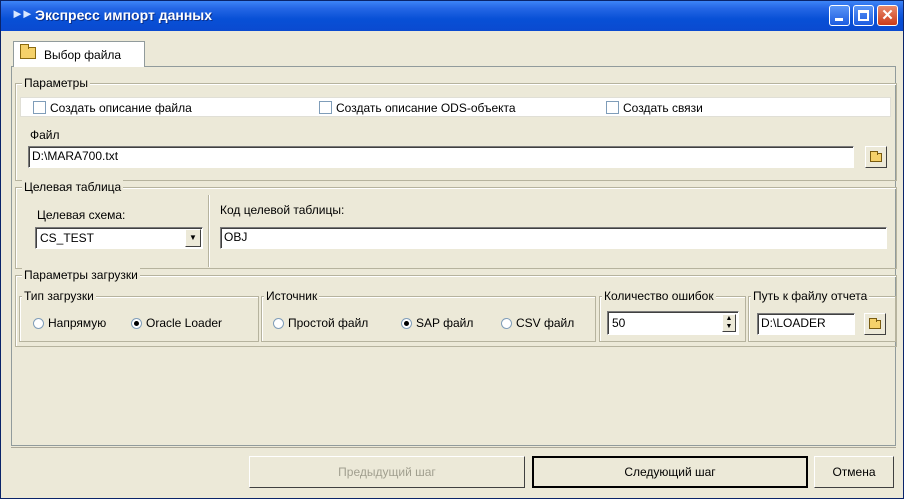 The image size is (904, 499). What do you see at coordinates (437, 323) in the screenshot?
I see `radio-sap-file: SAP файл` at bounding box center [437, 323].